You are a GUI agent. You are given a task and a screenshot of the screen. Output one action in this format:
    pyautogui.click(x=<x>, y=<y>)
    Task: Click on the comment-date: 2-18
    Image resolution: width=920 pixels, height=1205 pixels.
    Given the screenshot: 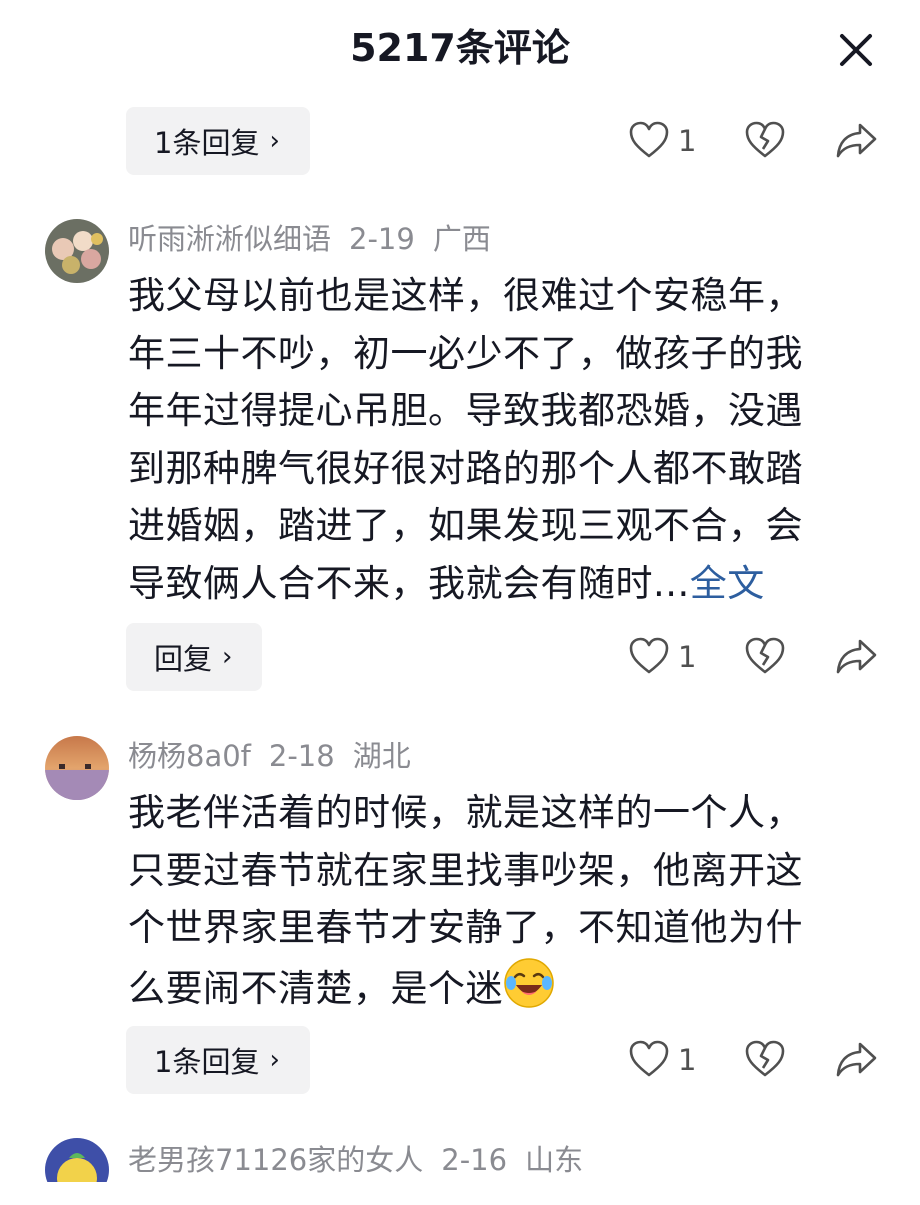 What is the action you would take?
    pyautogui.click(x=301, y=756)
    